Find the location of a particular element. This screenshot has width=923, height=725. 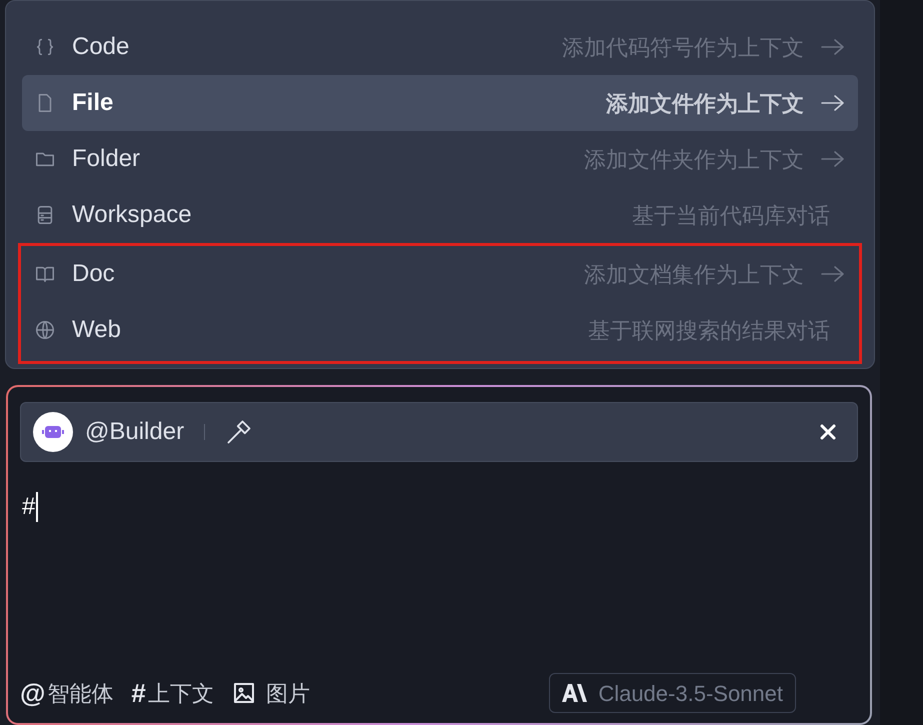

menu-item: Doc 添加文档集作为上下文 is located at coordinates (440, 274).